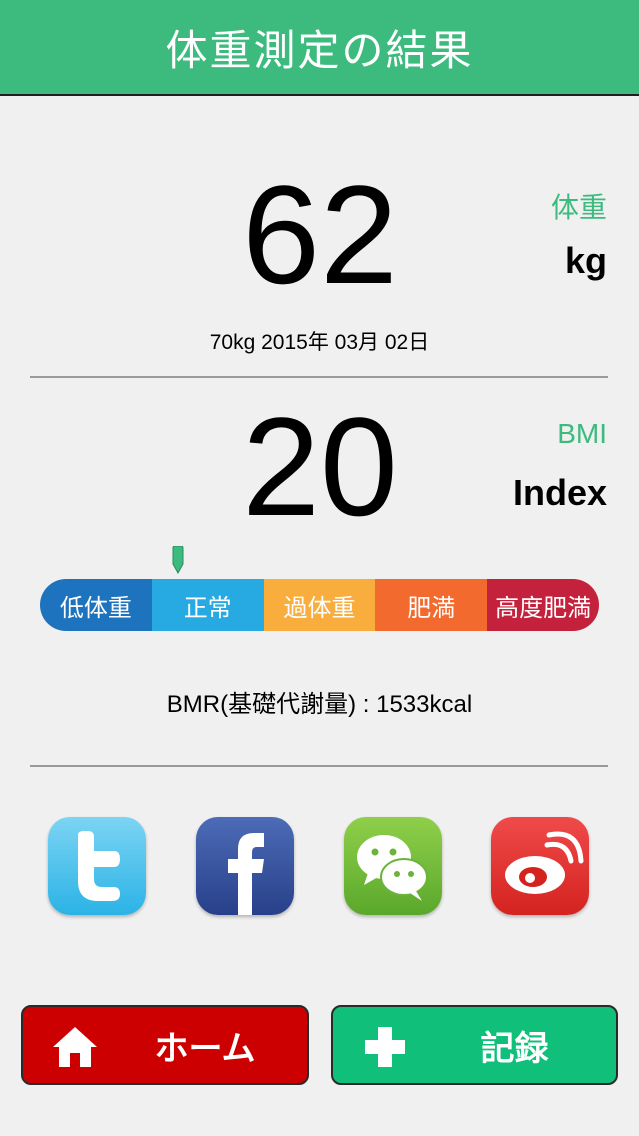  What do you see at coordinates (178, 560) in the screenshot?
I see `bmi-marker-icon` at bounding box center [178, 560].